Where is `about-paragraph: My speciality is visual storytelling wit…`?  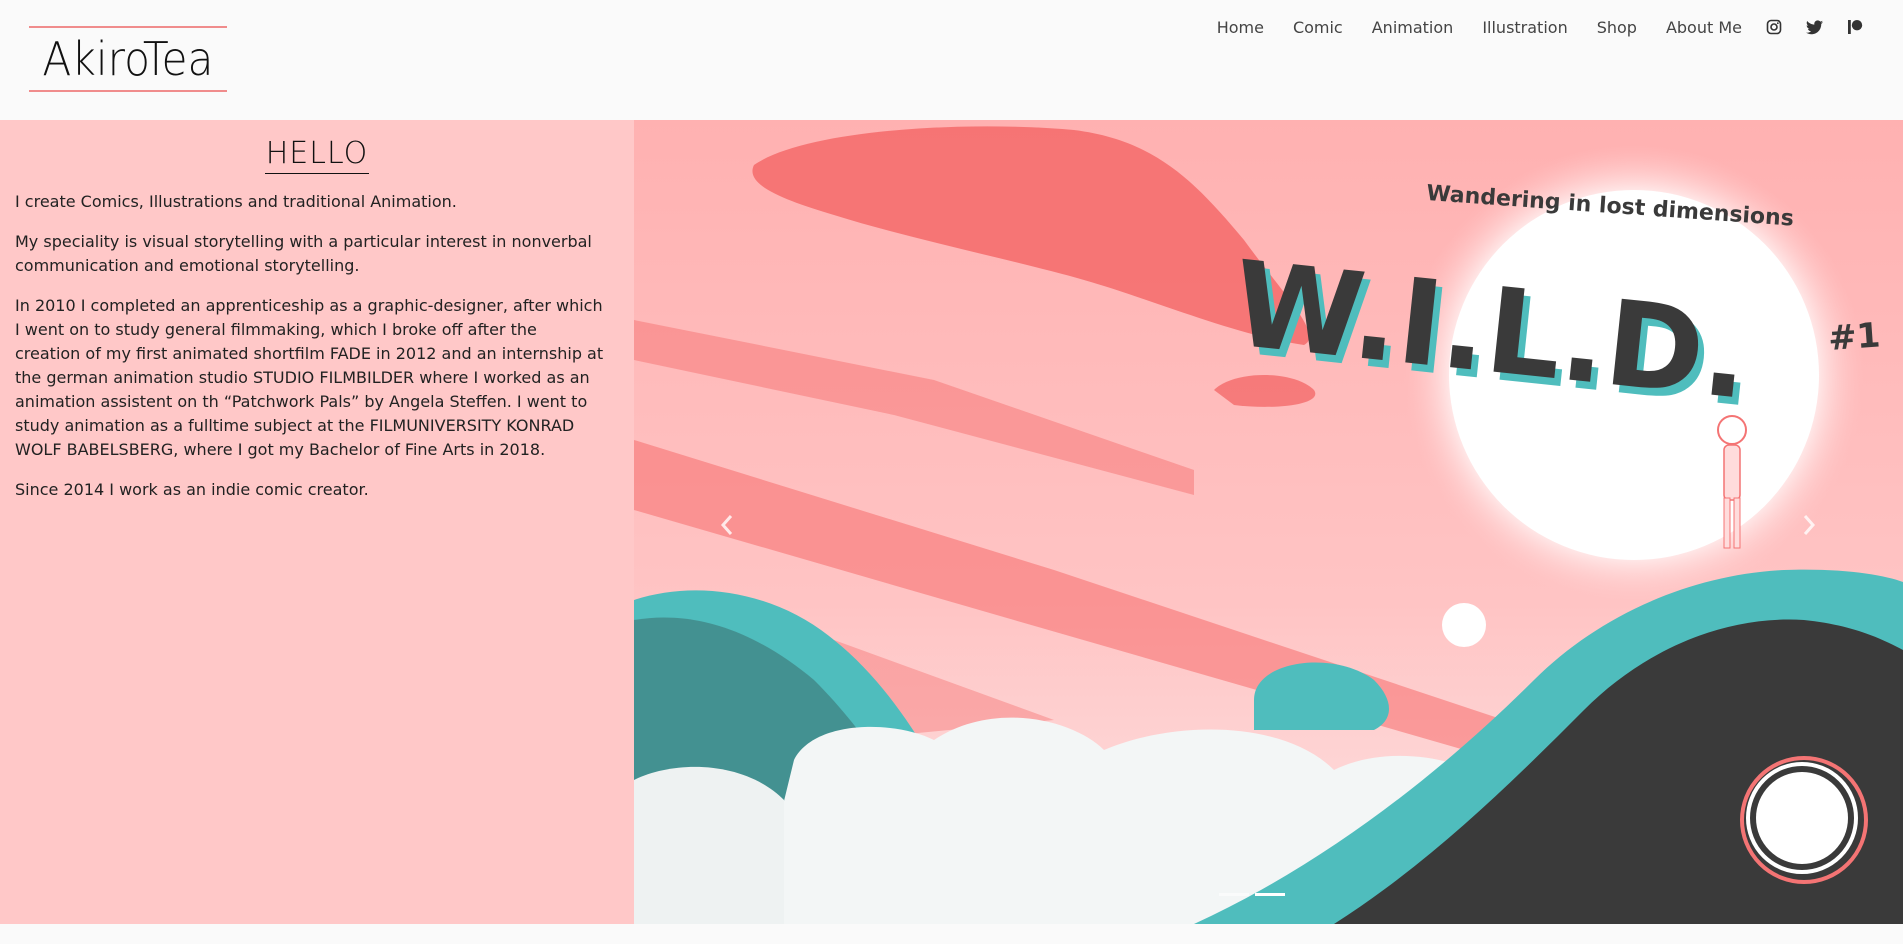
about-paragraph: My speciality is visual storytelling wit… is located at coordinates (303, 253).